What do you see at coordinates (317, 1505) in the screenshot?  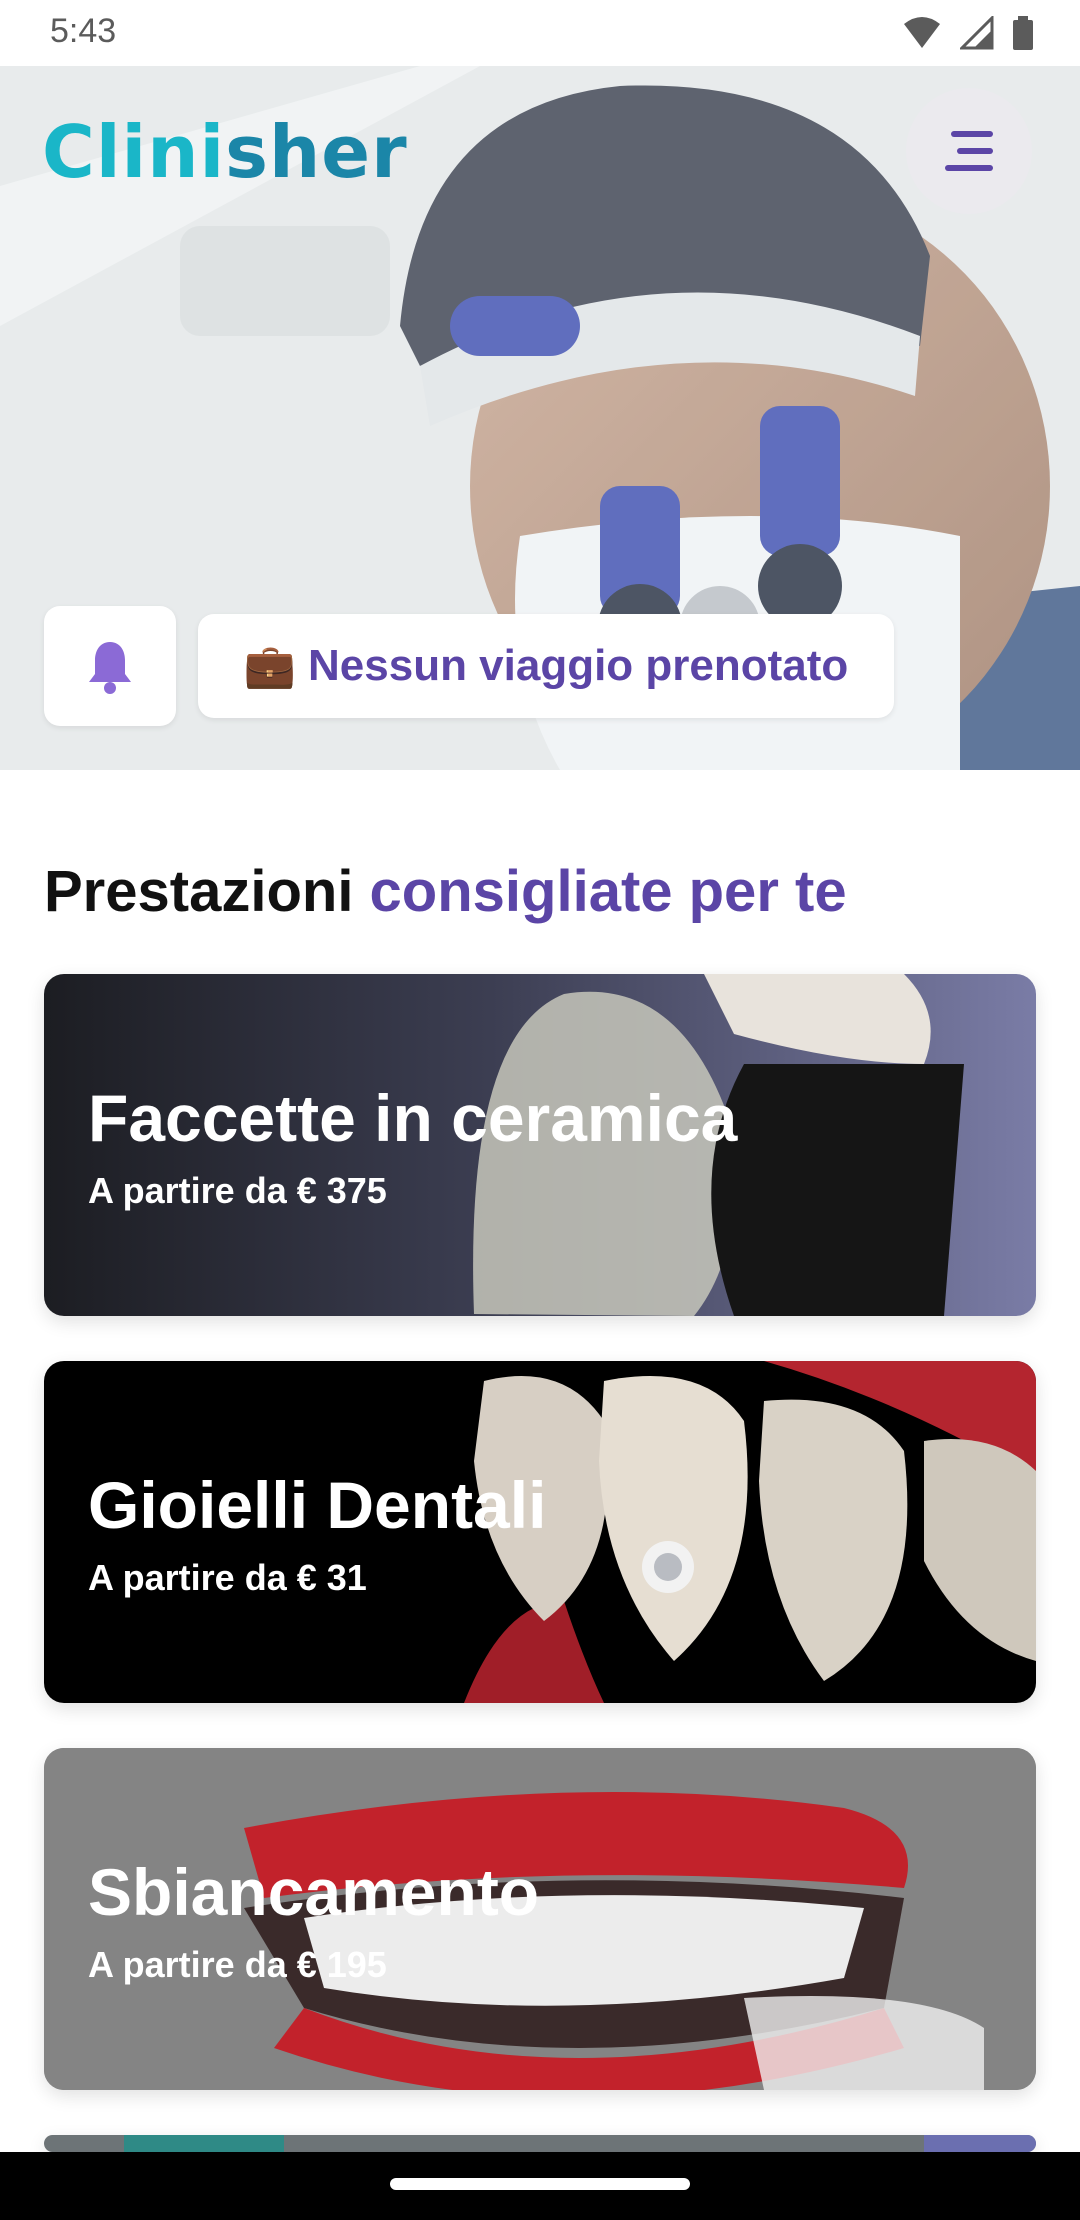 I see `service-title: Gioielli Dentali` at bounding box center [317, 1505].